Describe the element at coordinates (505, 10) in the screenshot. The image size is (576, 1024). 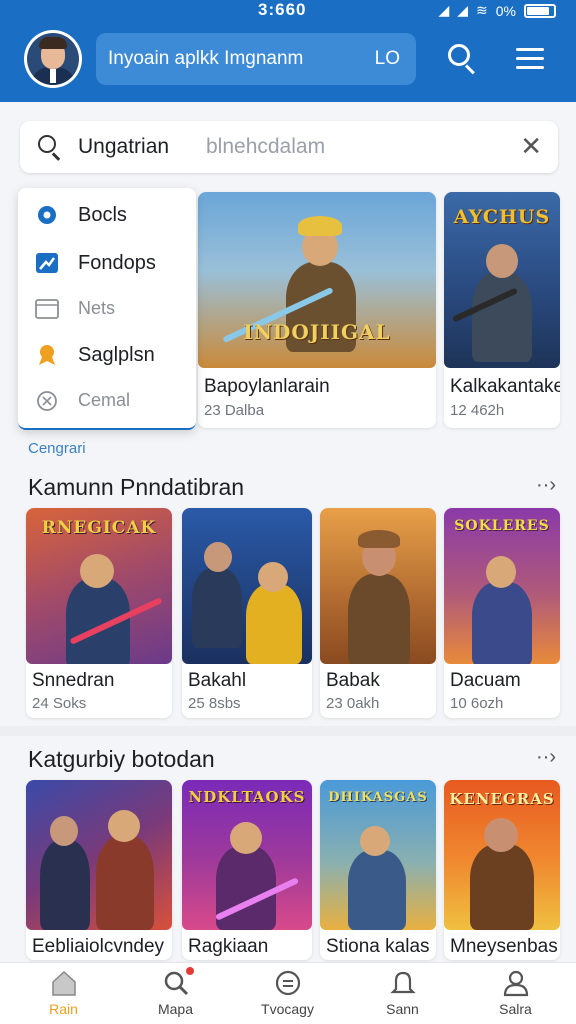
I see `battery-text: 0%` at that location.